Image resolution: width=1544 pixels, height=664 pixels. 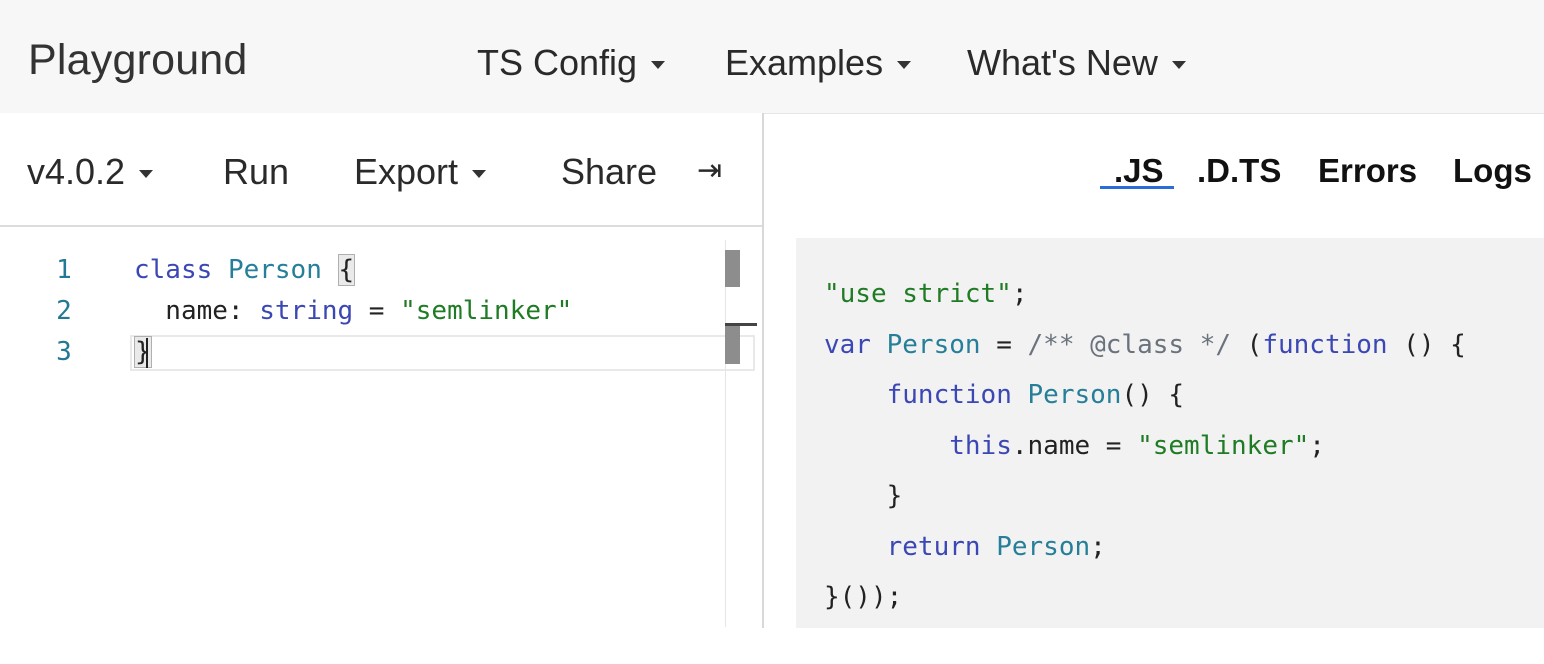 I want to click on menu-ts-config-label: TS Config, so click(x=557, y=62).